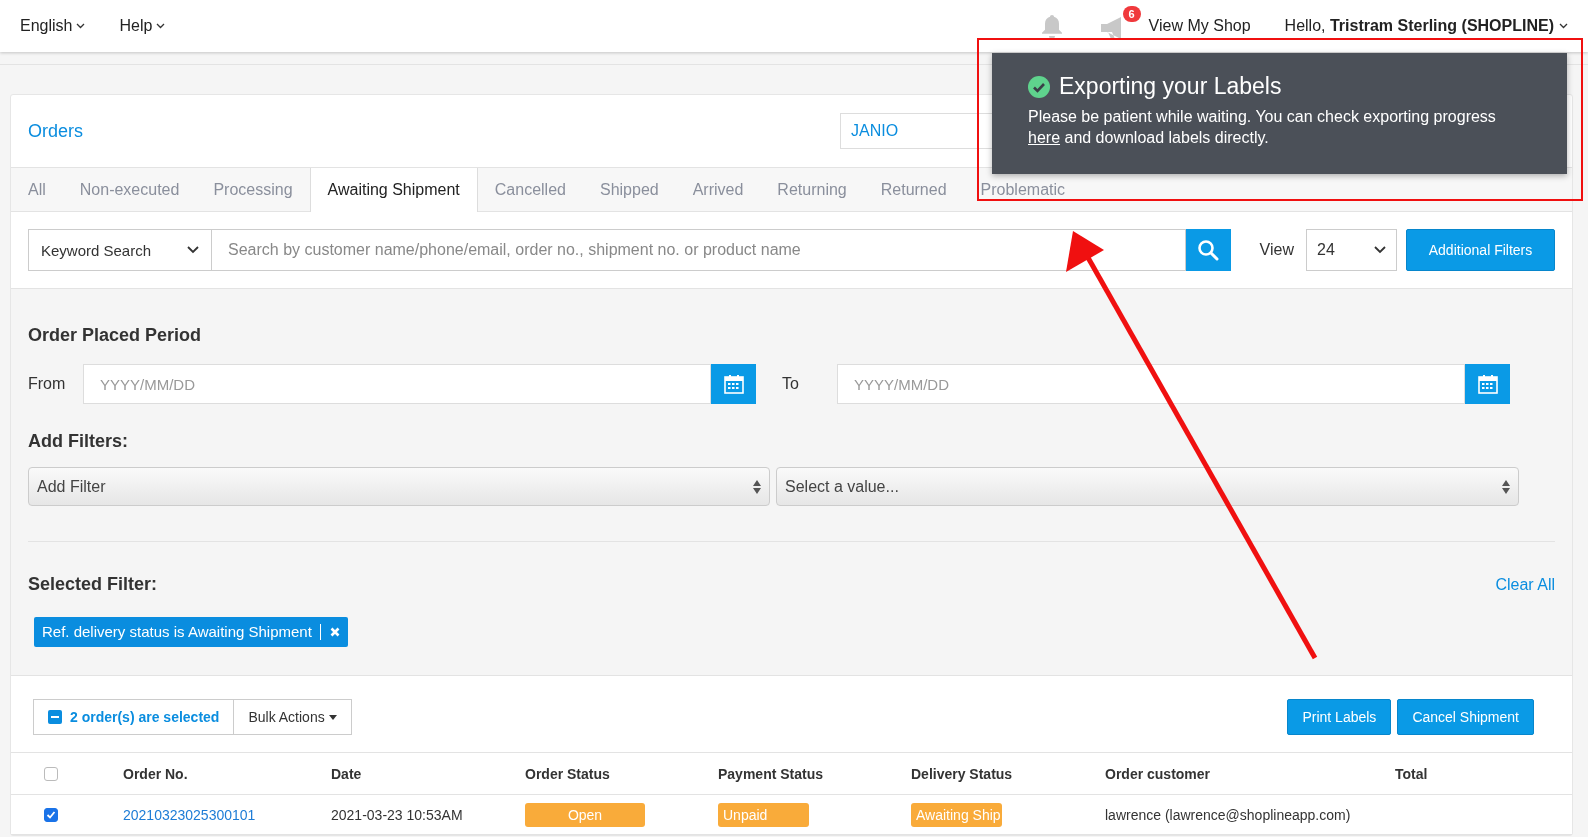 The image size is (1588, 837). What do you see at coordinates (1276, 250) in the screenshot?
I see `view-label: View` at bounding box center [1276, 250].